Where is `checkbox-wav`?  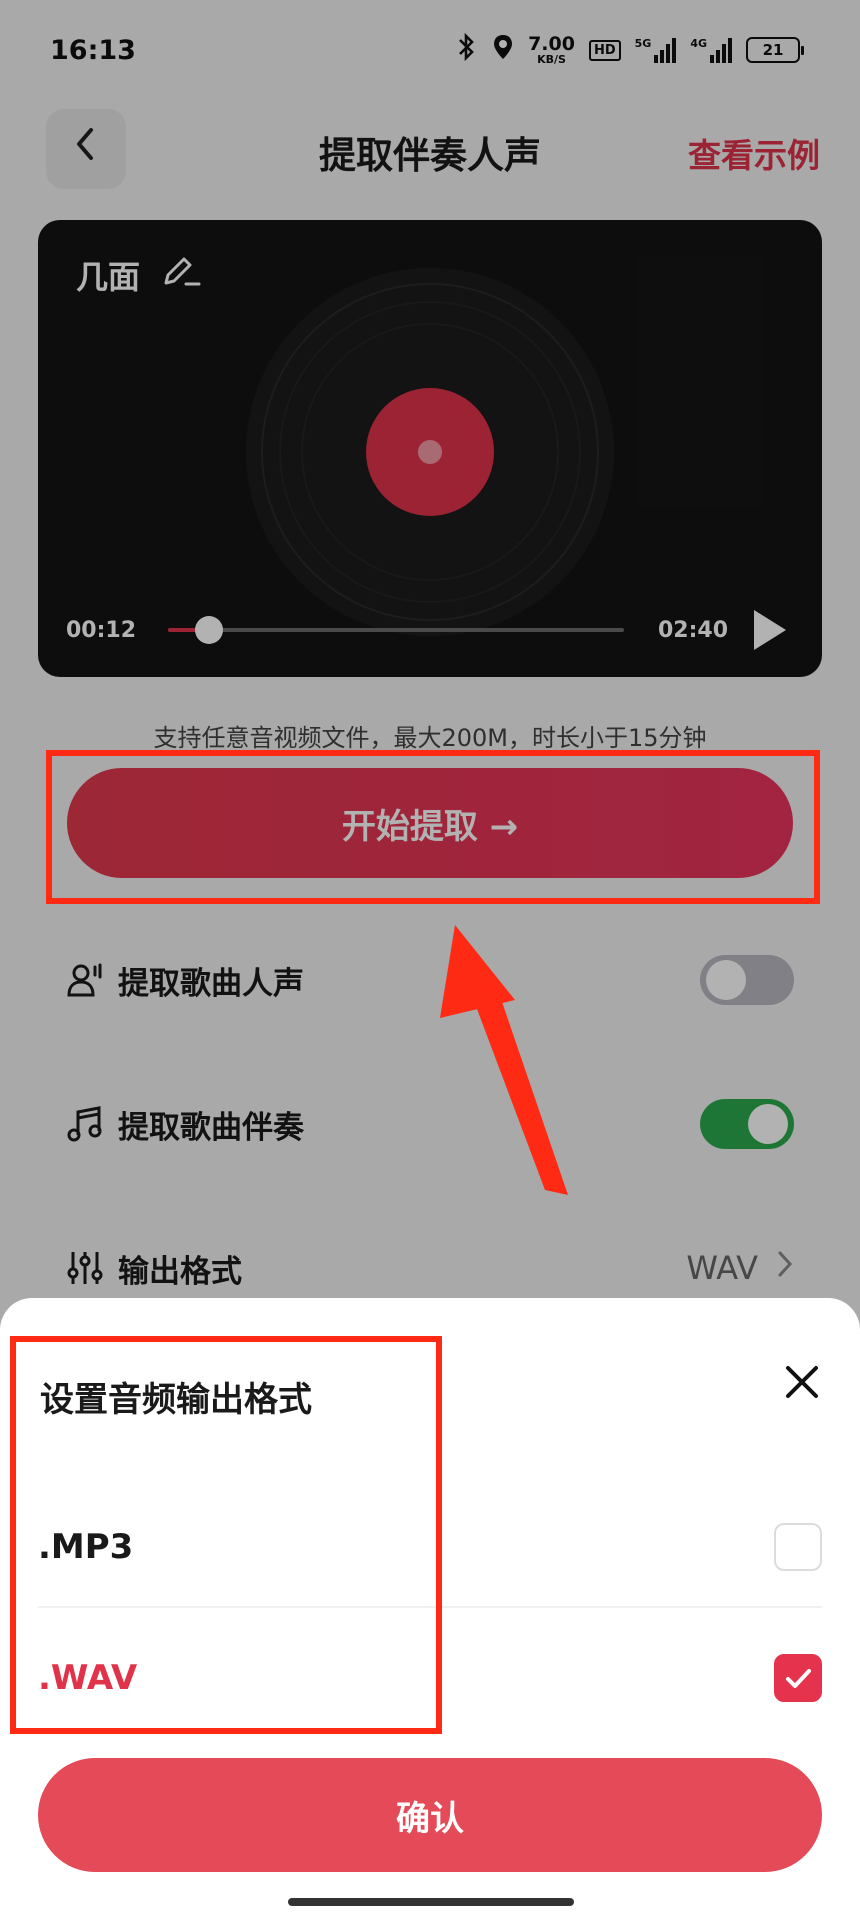
checkbox-wav is located at coordinates (798, 1678).